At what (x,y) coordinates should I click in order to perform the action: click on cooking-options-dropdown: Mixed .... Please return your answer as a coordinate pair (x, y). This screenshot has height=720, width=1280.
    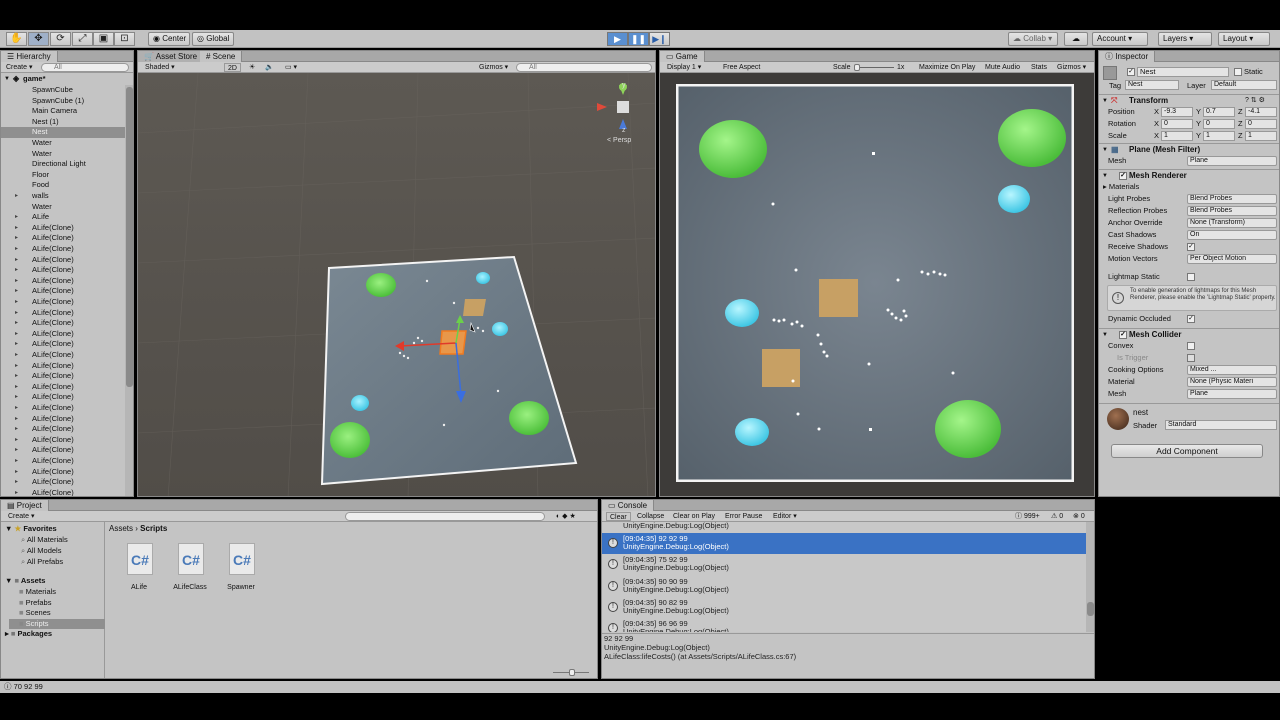
    Looking at the image, I should click on (1232, 370).